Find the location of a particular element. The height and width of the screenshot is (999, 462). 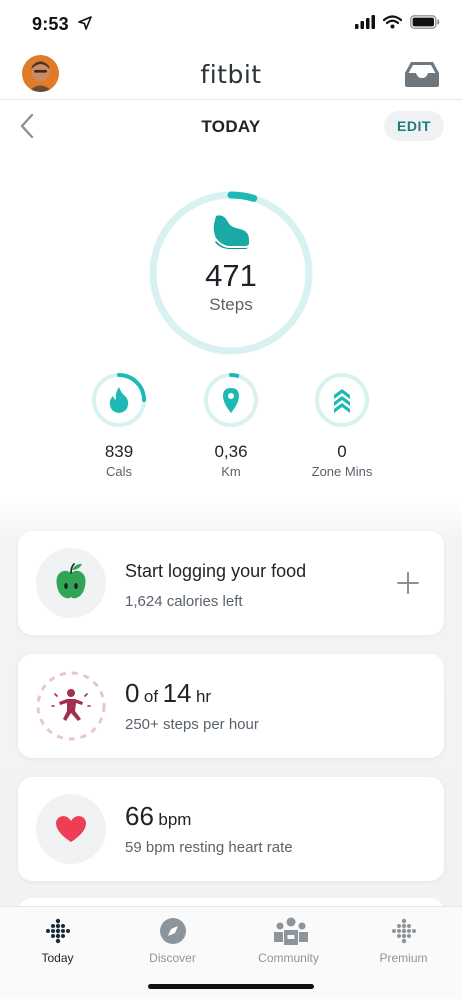

hourly-value: 0 is located at coordinates (132, 693).